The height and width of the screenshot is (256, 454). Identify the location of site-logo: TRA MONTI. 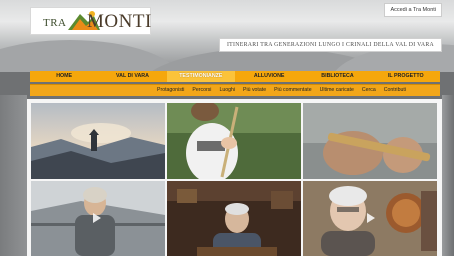
(90, 21).